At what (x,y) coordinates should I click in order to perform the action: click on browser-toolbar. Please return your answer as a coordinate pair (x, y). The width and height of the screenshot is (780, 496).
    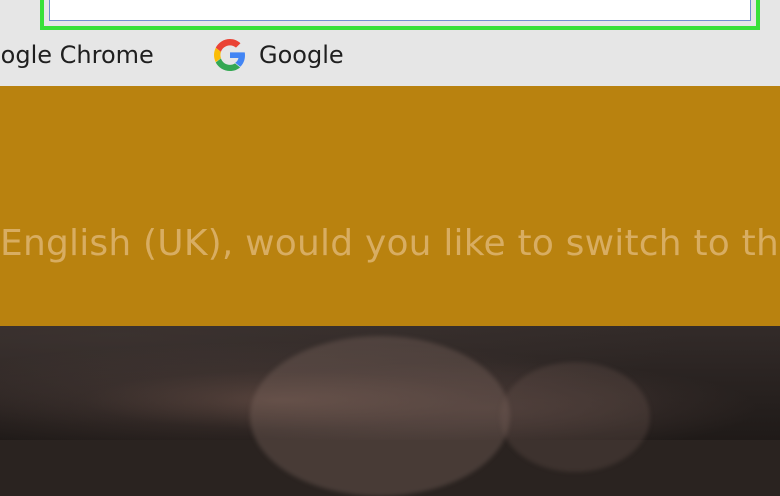
    Looking at the image, I should click on (390, 18).